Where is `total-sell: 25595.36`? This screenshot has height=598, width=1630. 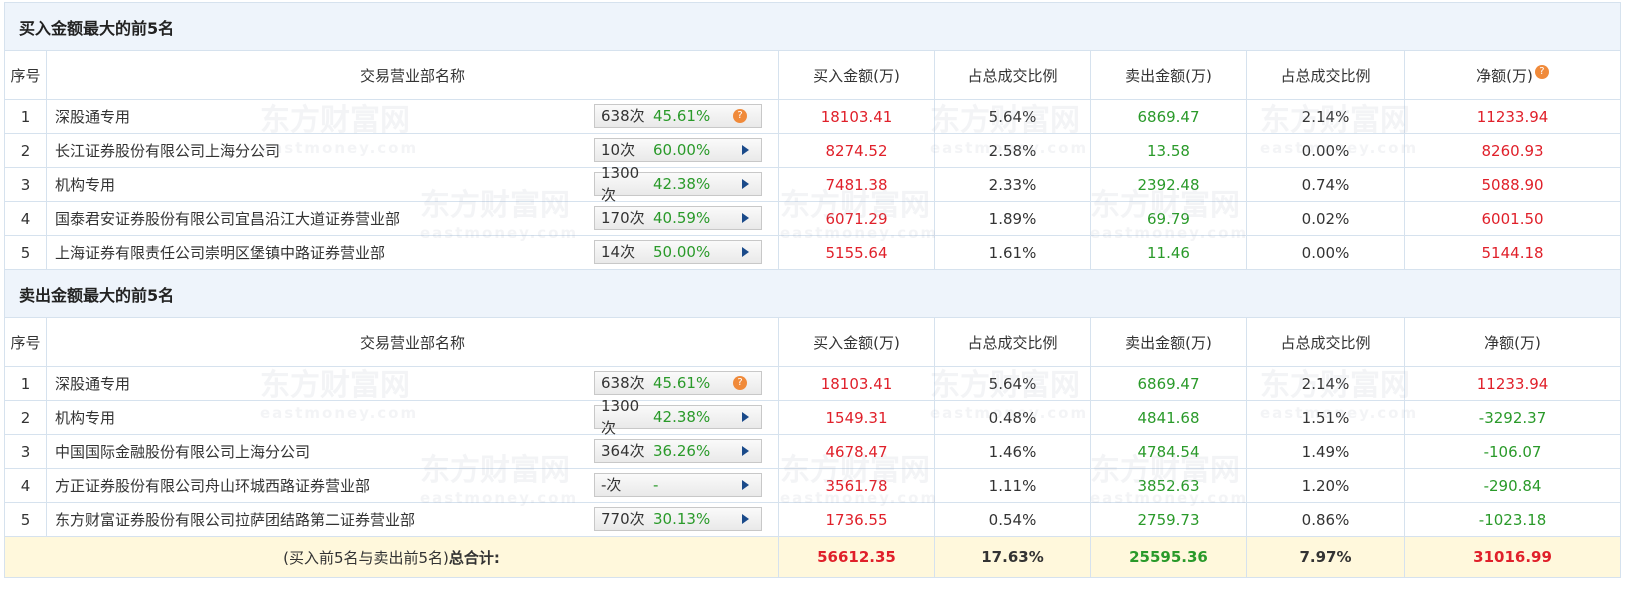
total-sell: 25595.36 is located at coordinates (1168, 557).